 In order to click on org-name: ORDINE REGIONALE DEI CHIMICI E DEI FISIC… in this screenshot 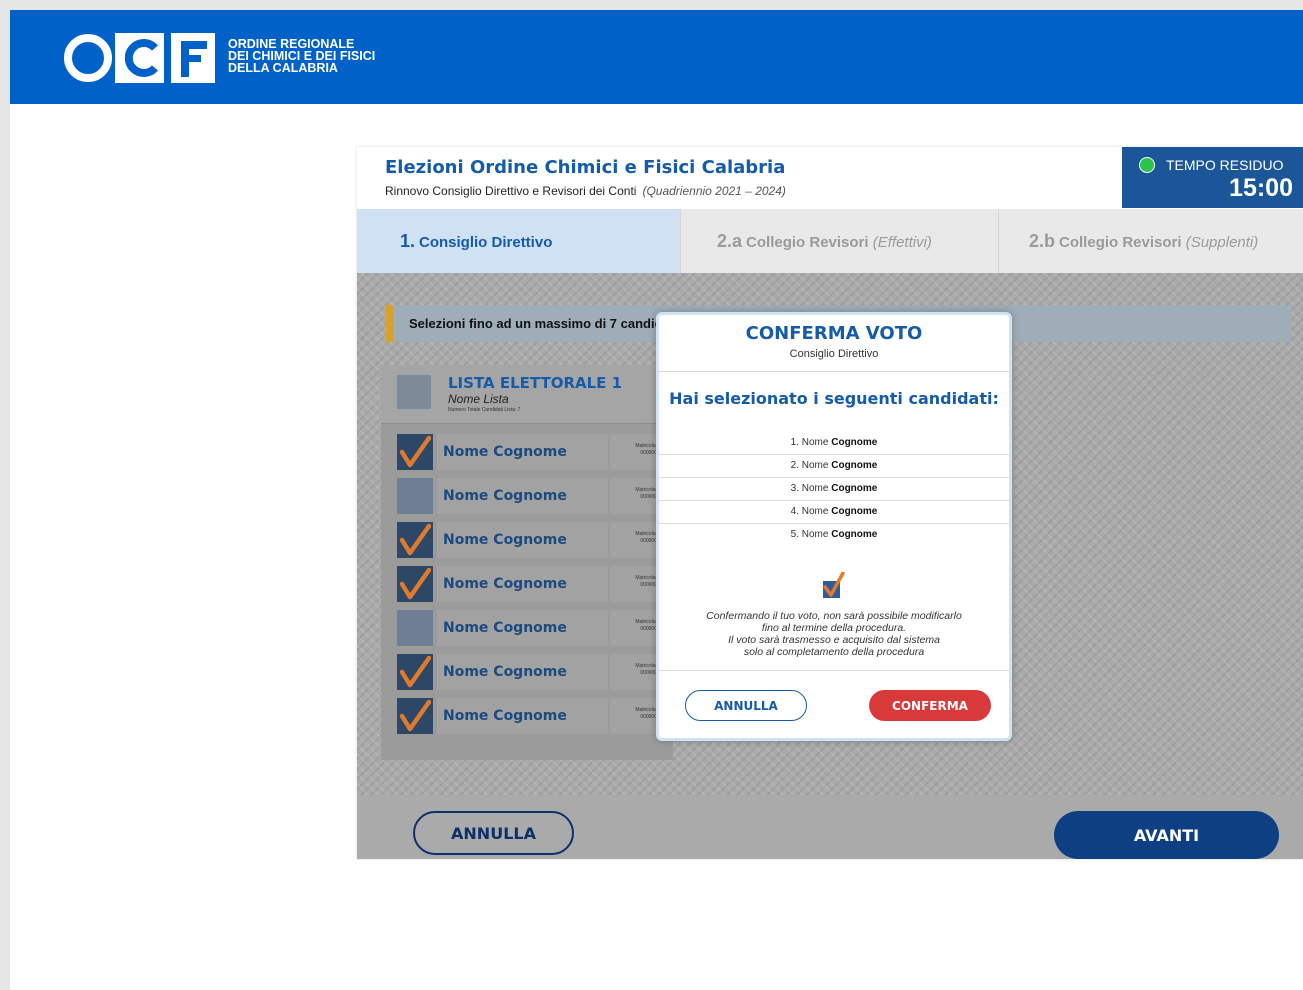, I will do `click(302, 56)`.